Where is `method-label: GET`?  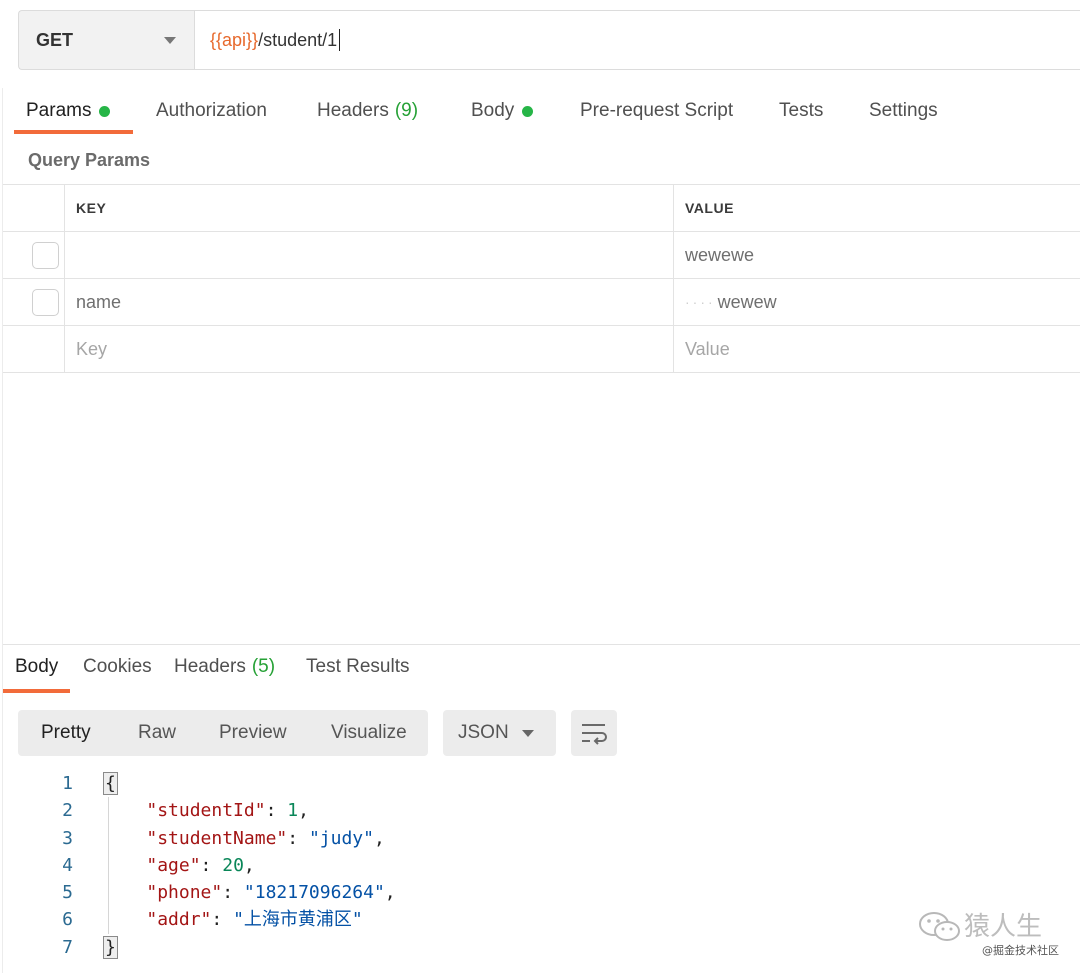 method-label: GET is located at coordinates (55, 39).